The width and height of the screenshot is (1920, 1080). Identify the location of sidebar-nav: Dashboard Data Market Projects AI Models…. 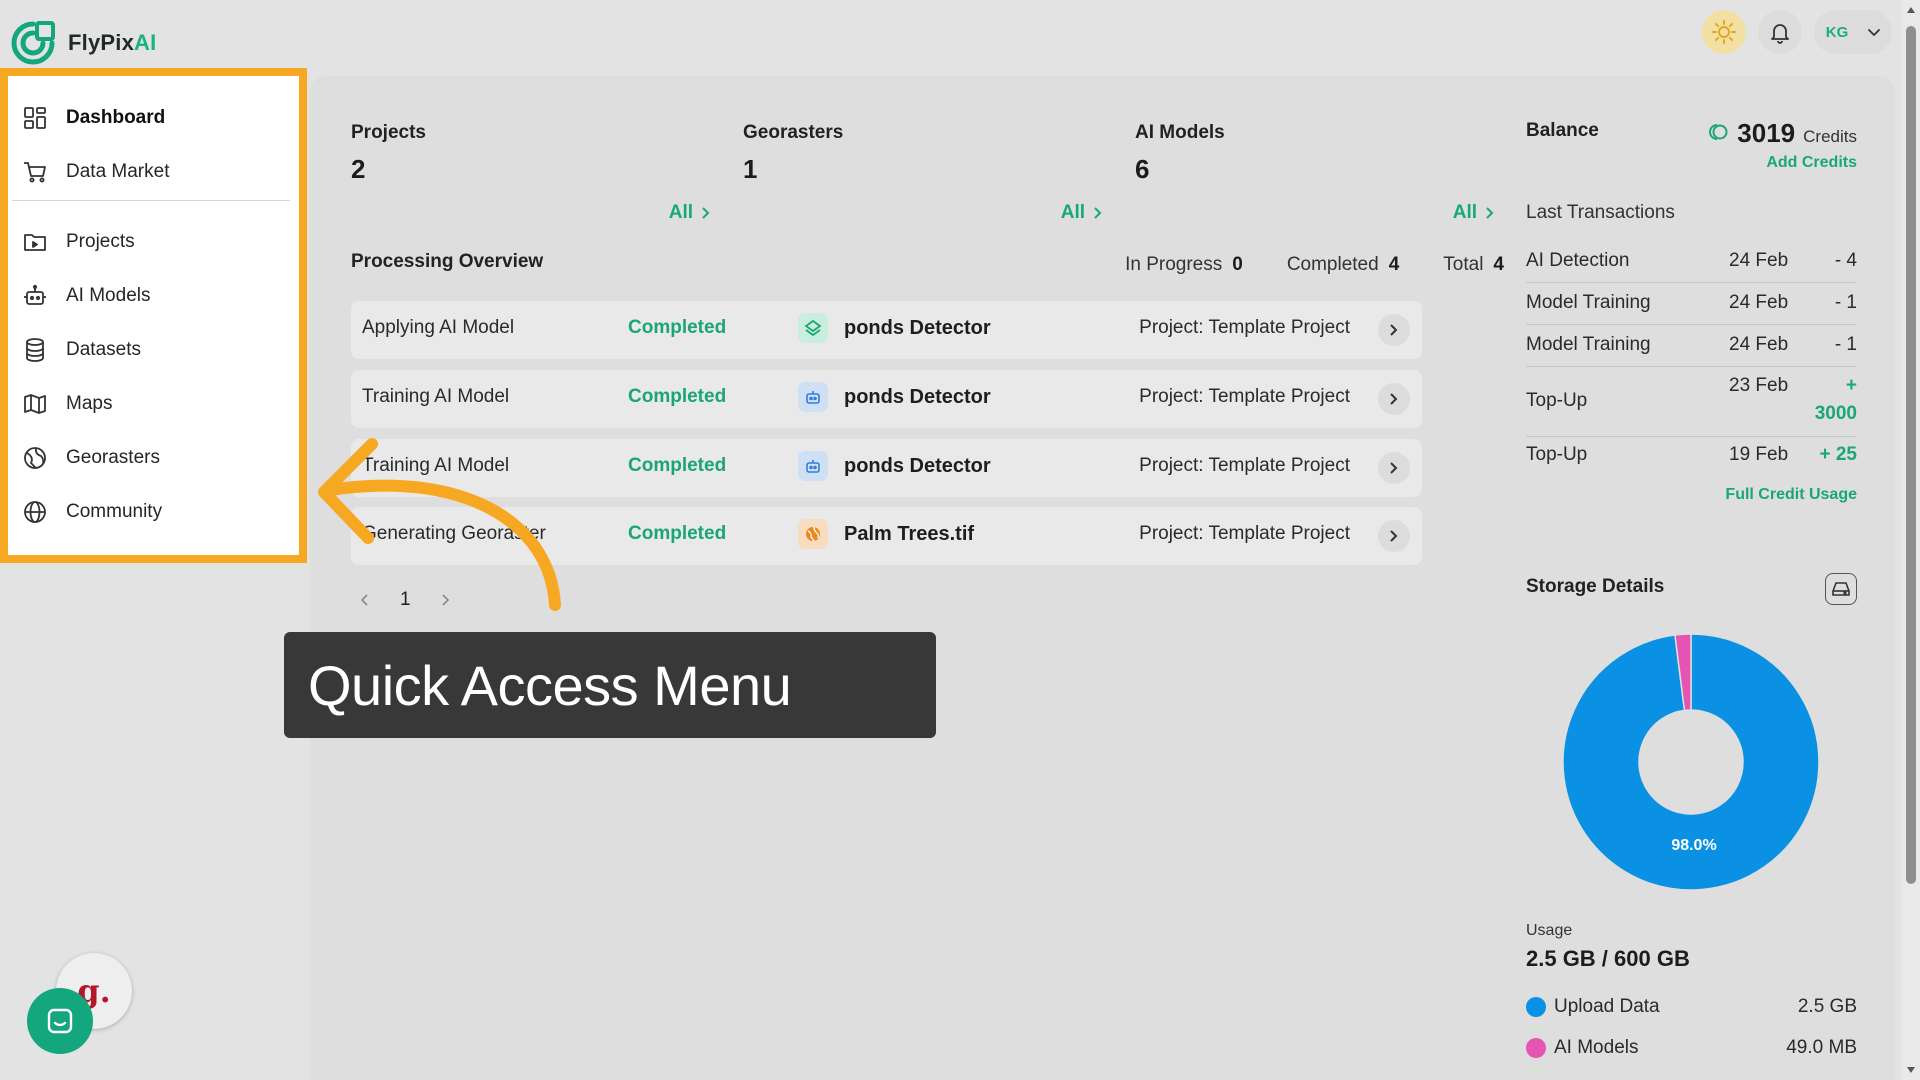
(153, 315).